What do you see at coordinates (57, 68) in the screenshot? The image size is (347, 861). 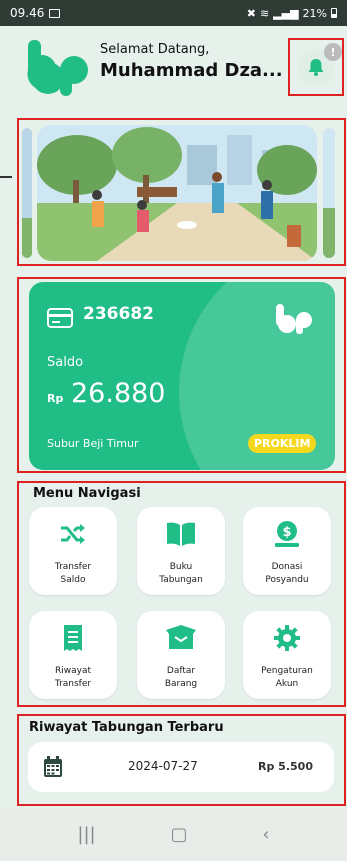 I see `app-logo` at bounding box center [57, 68].